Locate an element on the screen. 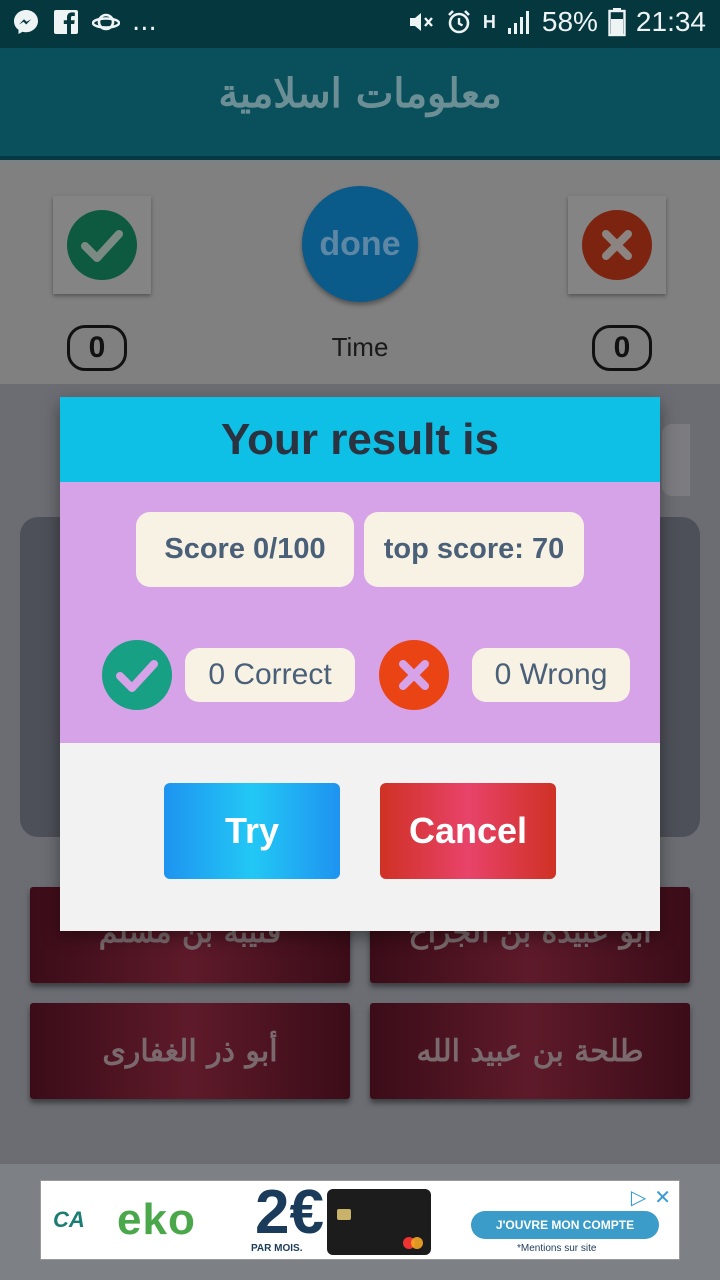 Image resolution: width=720 pixels, height=1280 pixels. ad-price: 2€ is located at coordinates (289, 1213).